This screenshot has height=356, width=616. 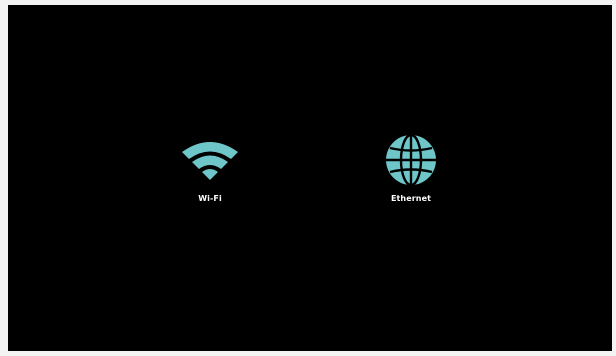 I want to click on globe-icon, so click(x=411, y=160).